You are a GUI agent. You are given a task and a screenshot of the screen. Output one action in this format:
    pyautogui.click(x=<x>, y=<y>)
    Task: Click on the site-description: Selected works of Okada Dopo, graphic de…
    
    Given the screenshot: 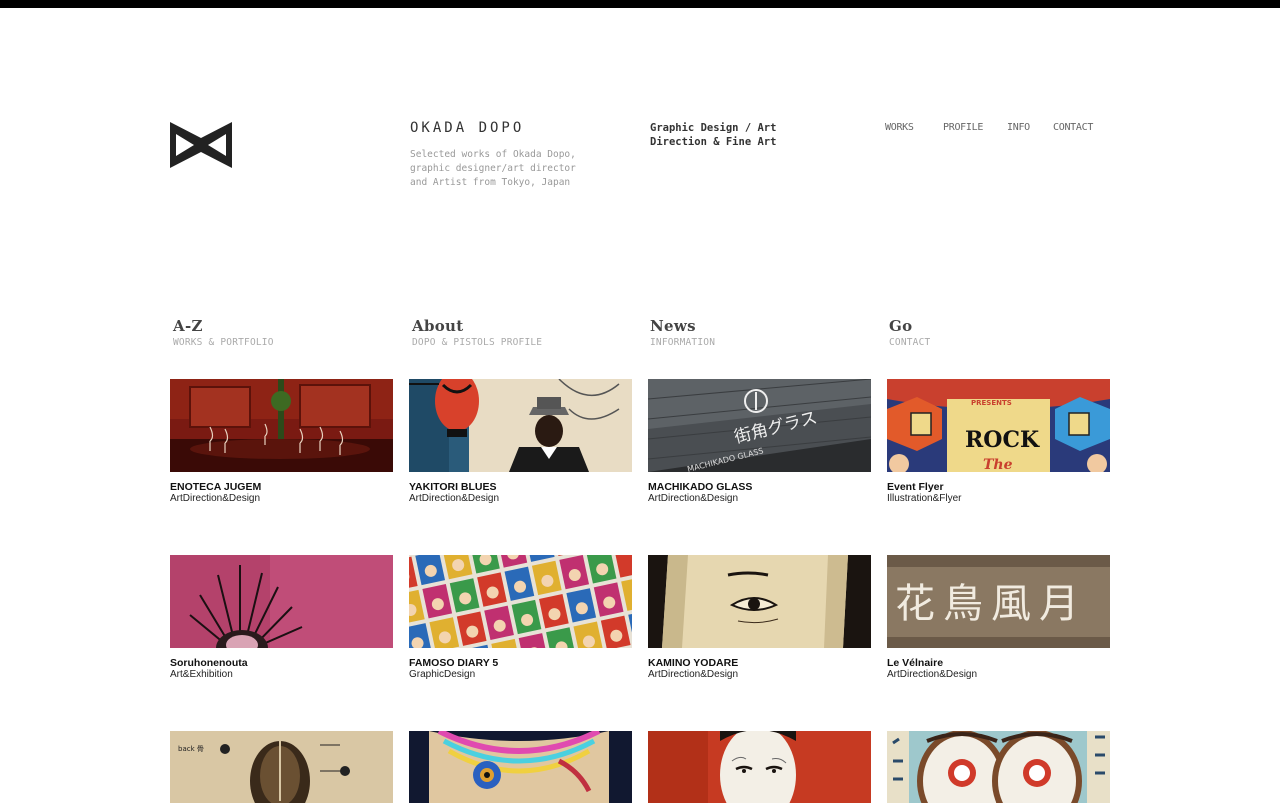 What is the action you would take?
    pyautogui.click(x=493, y=168)
    